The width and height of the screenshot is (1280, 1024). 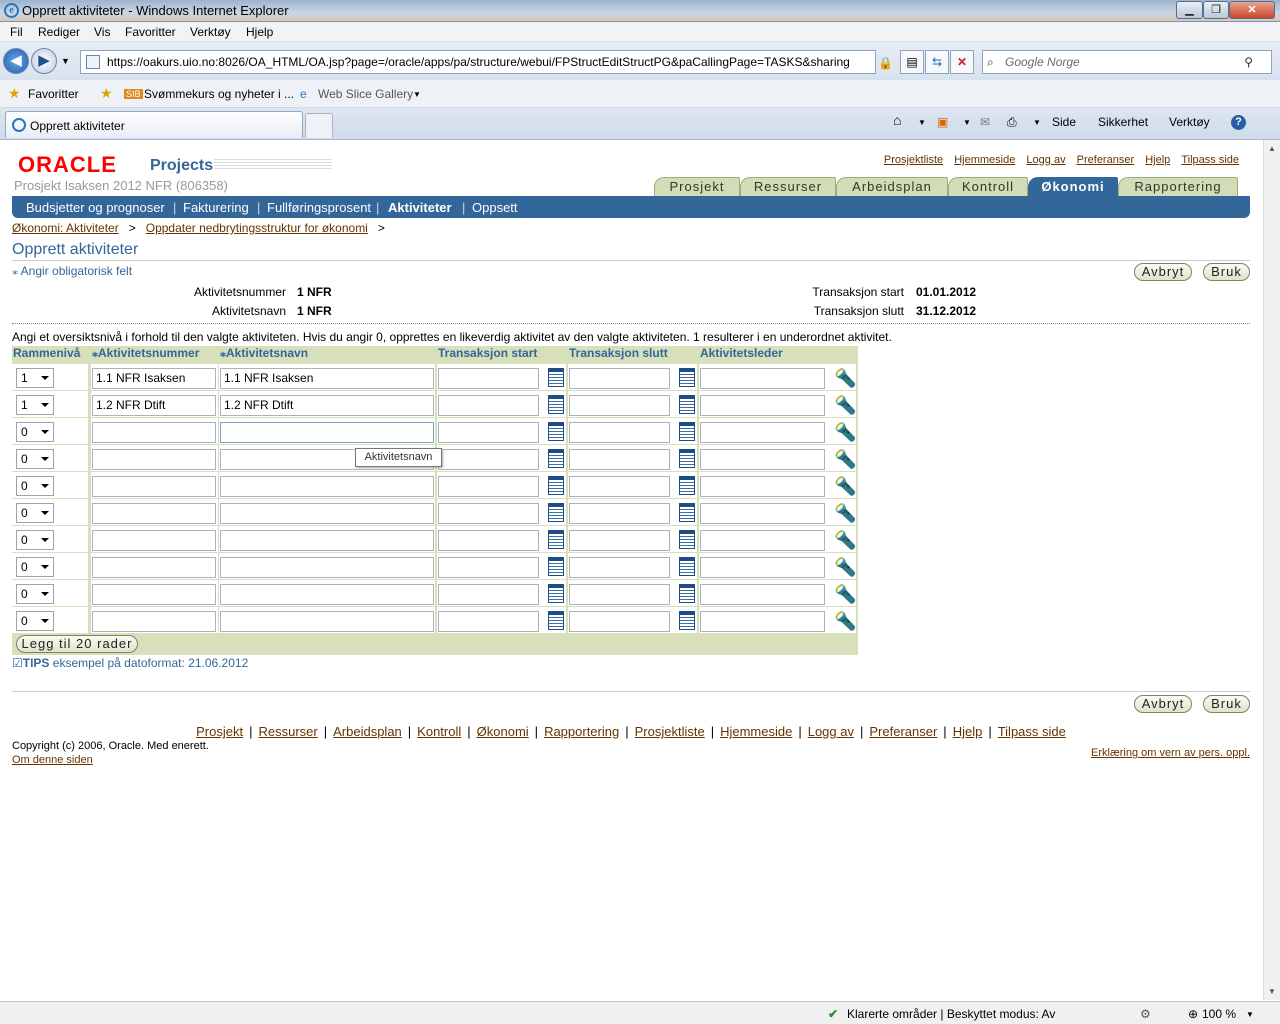 What do you see at coordinates (216, 207) in the screenshot?
I see `subtab-fakturering: Fakturering` at bounding box center [216, 207].